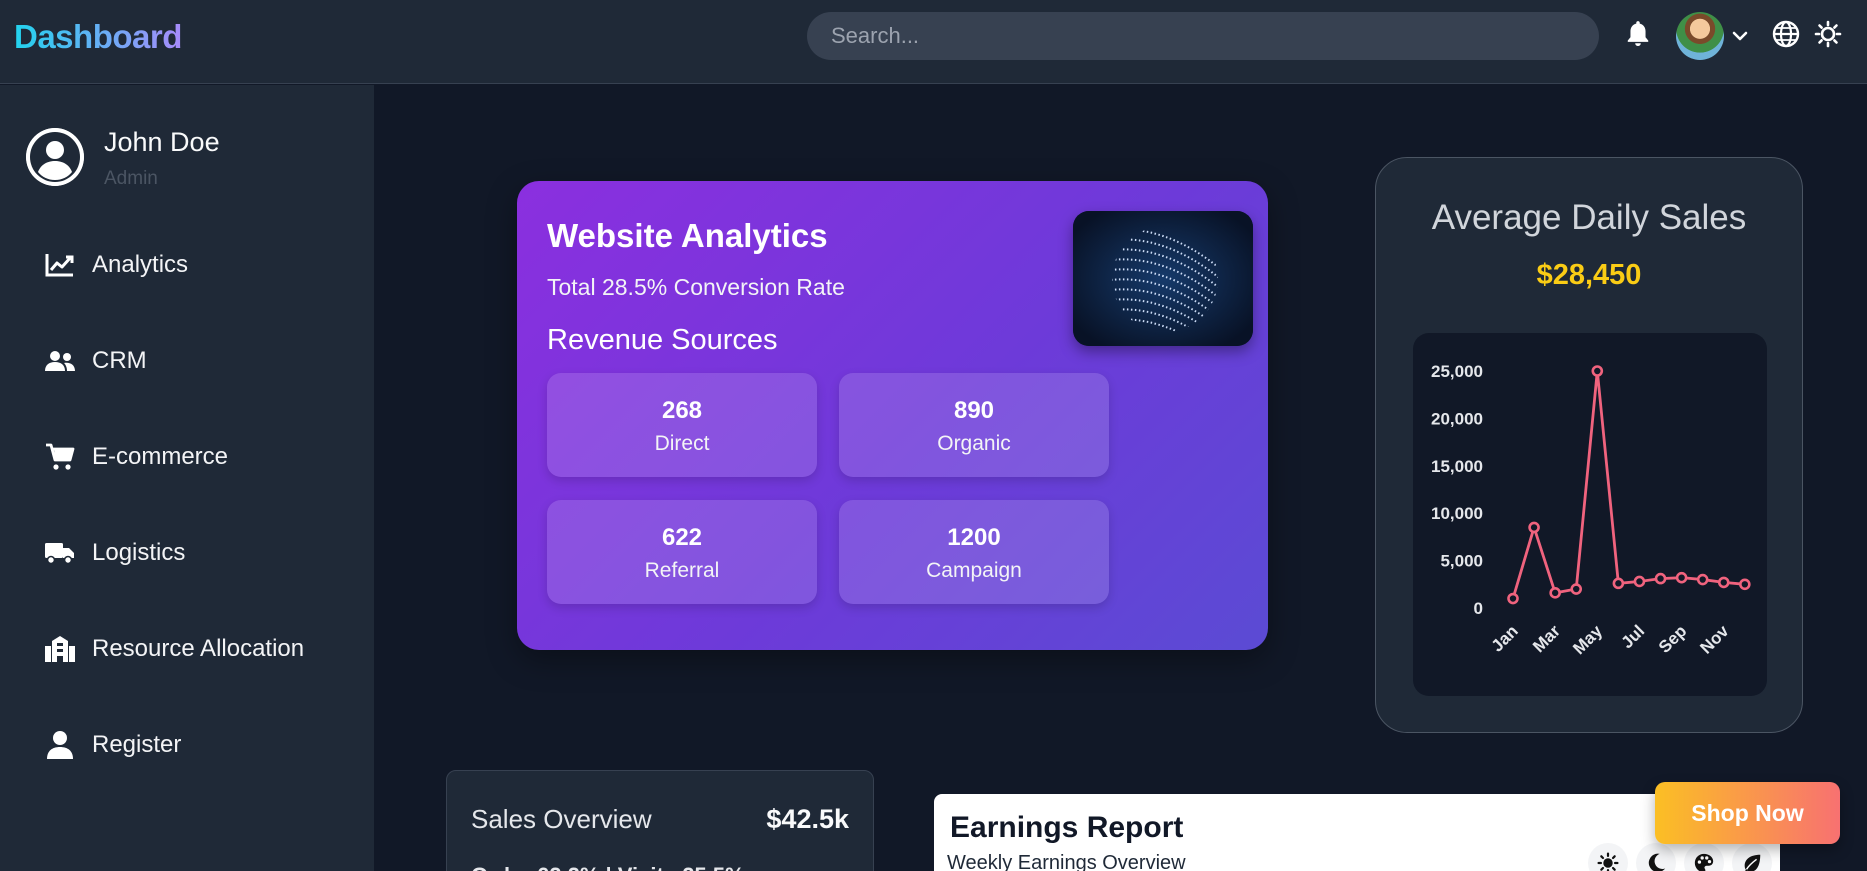 This screenshot has height=871, width=1867. I want to click on revenue-sources-heading: Revenue Sources, so click(662, 340).